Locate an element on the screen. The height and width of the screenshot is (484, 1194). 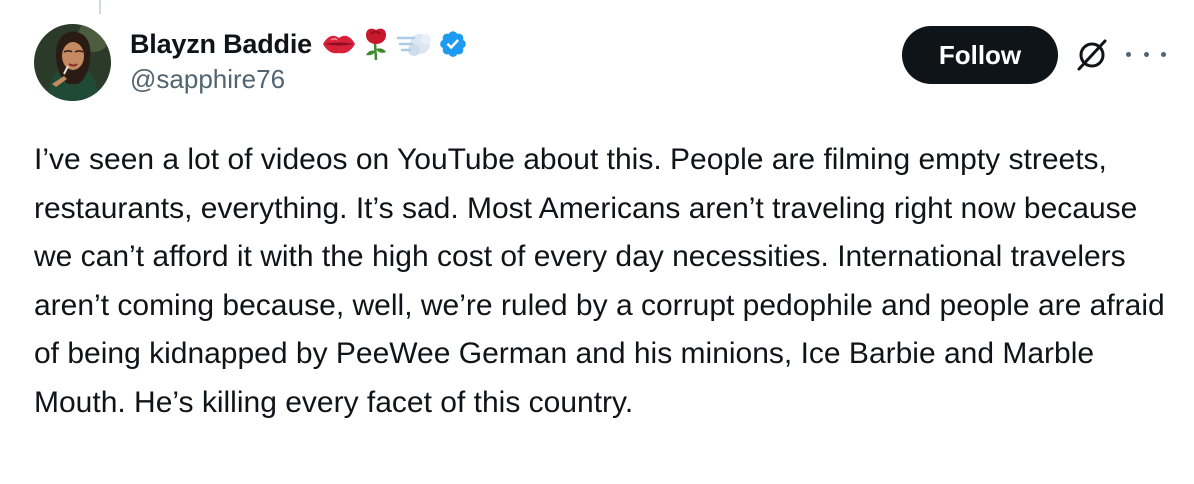
verified-badge-icon is located at coordinates (453, 44).